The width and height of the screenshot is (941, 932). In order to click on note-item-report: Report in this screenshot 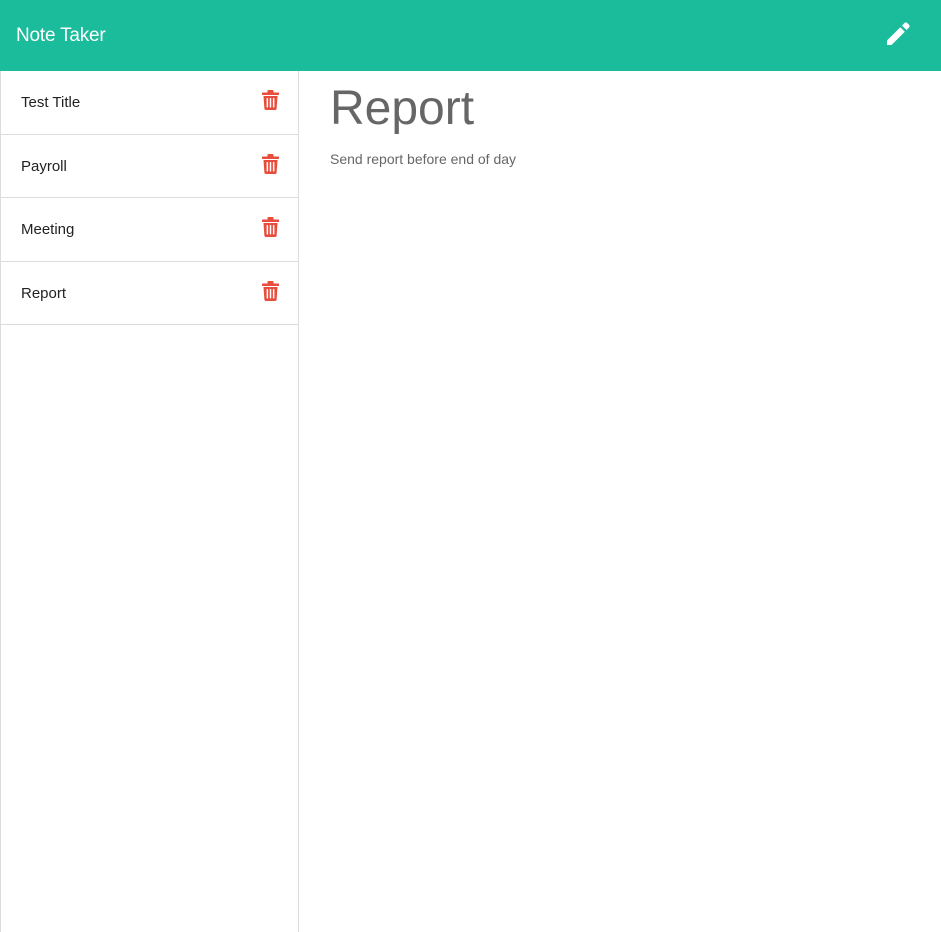, I will do `click(149, 293)`.